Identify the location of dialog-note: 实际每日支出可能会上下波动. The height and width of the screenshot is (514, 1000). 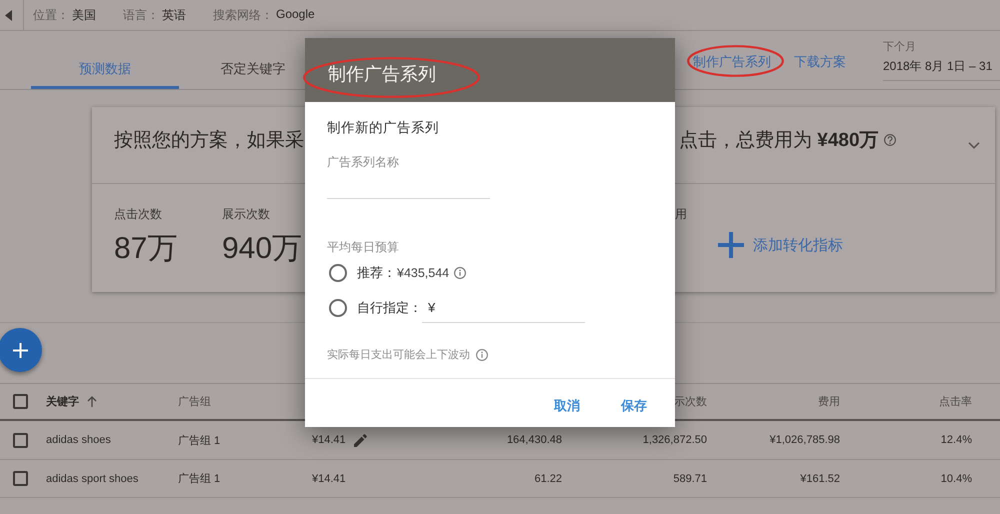
(398, 355).